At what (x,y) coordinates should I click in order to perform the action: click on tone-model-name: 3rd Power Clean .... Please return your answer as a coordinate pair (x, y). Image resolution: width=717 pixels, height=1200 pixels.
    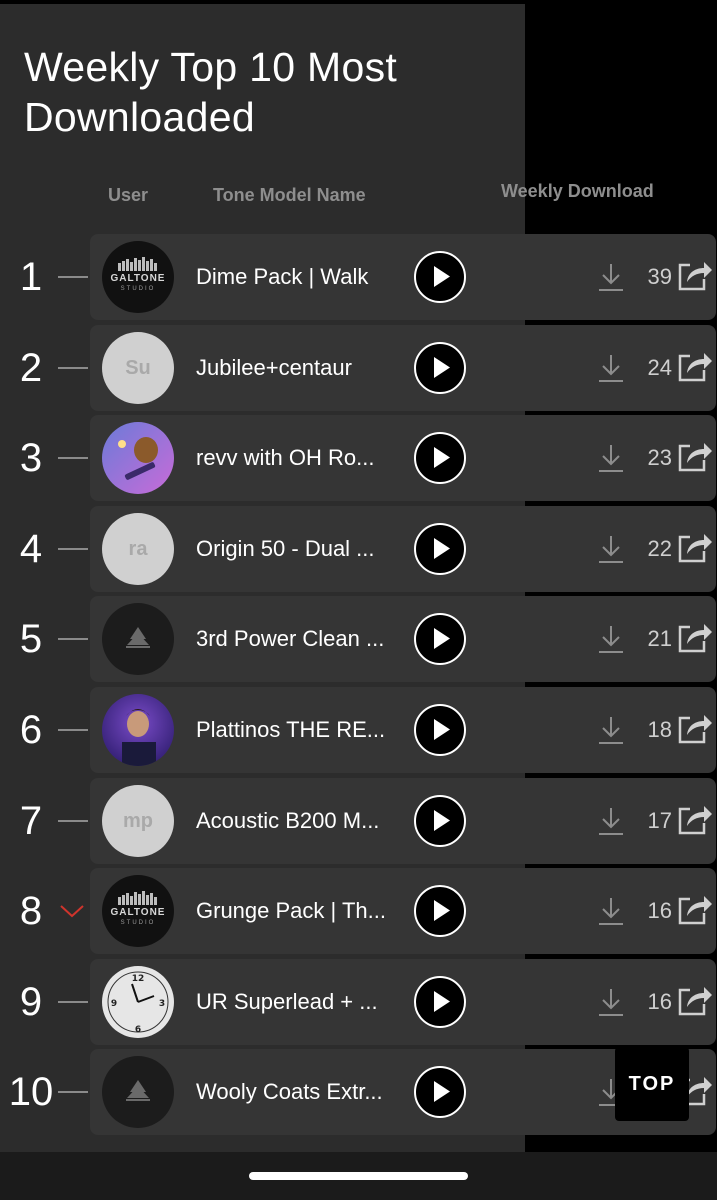
    Looking at the image, I should click on (299, 639).